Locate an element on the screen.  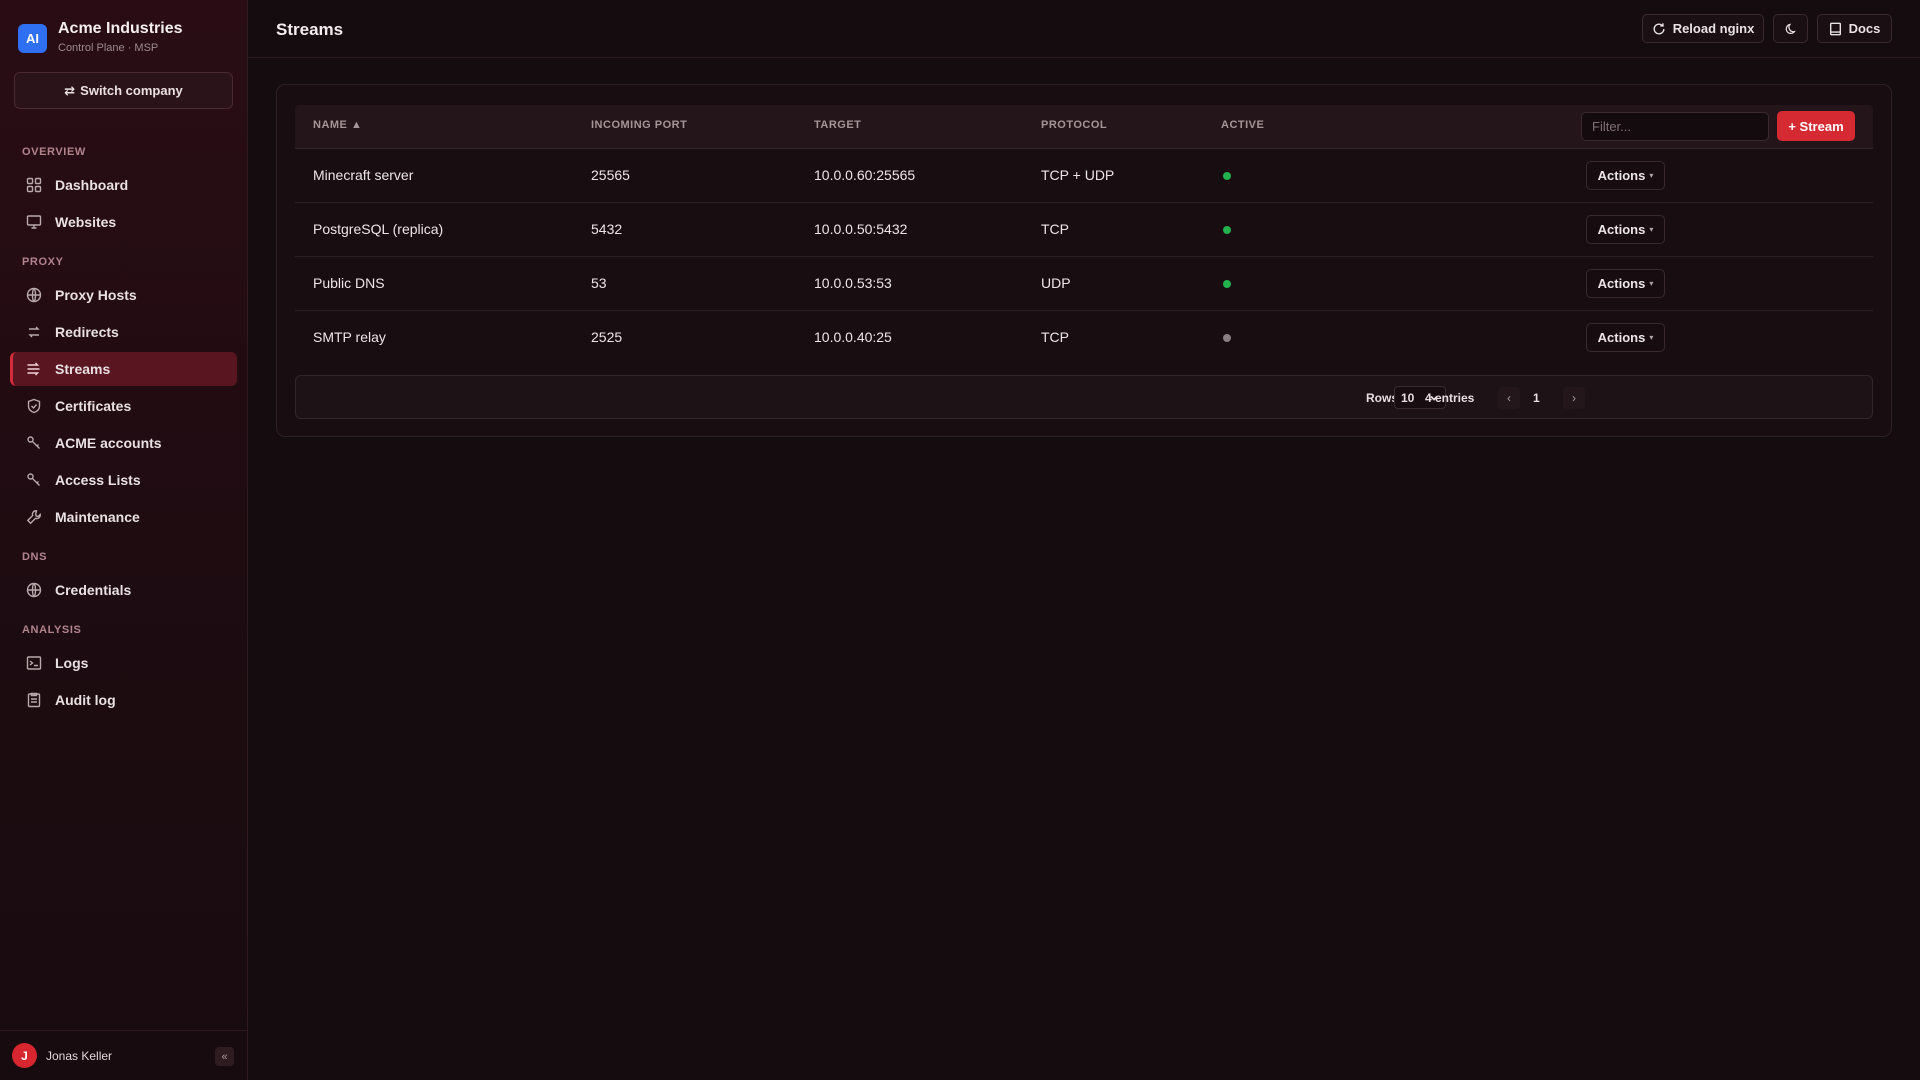
column-header-active: ACTIVE is located at coordinates (1242, 125).